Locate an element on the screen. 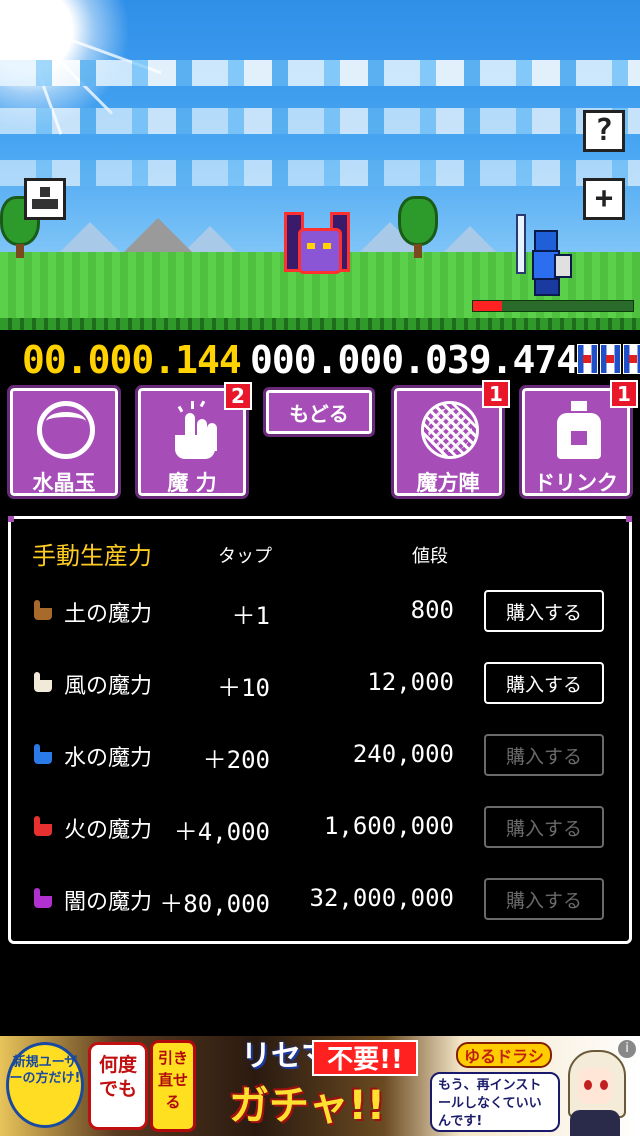 The image size is (640, 1136). shop-row-dark: 闇の魔力 ＋80,000 32,000,000 購入する is located at coordinates (320, 900).